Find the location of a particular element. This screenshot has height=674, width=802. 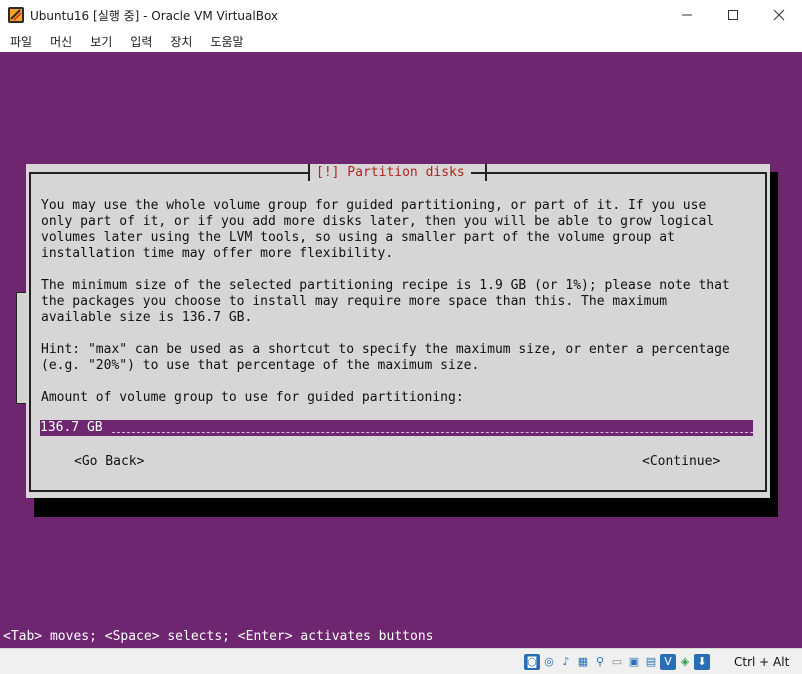

menu-bar: 파일 머신 보기 입력 장치 도움말 is located at coordinates (401, 41).